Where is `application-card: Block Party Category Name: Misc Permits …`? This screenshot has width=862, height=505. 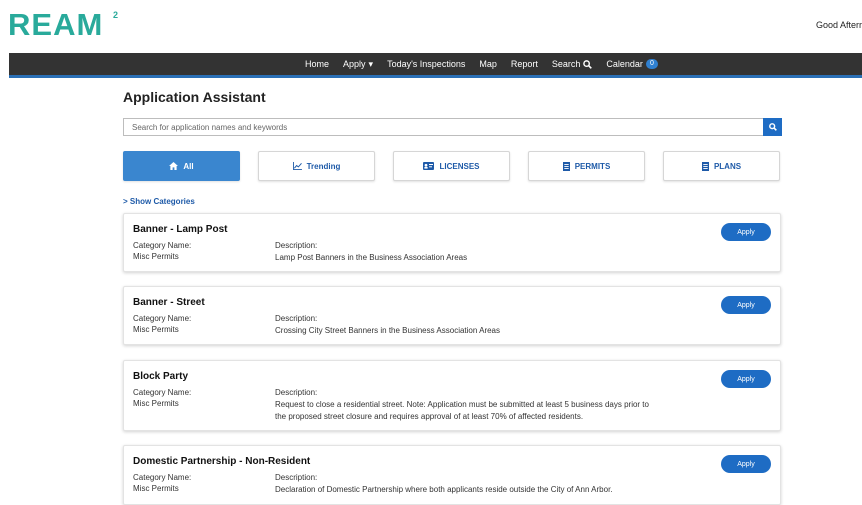
application-card: Block Party Category Name: Misc Permits … is located at coordinates (452, 395).